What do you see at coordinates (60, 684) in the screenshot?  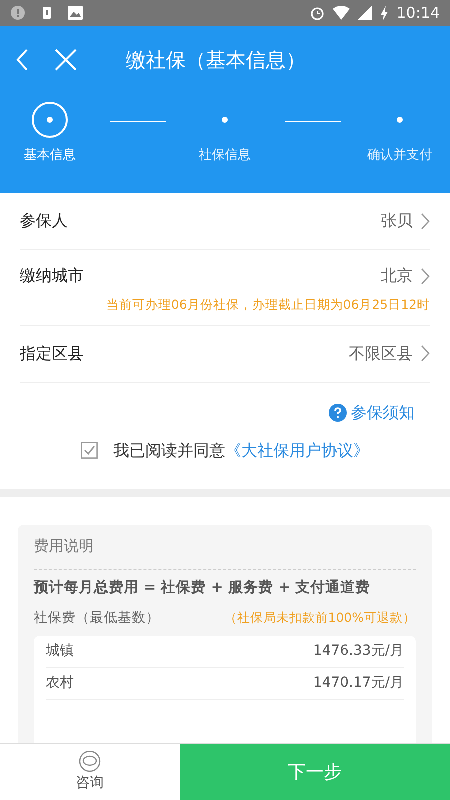 I see `row-name: 农村` at bounding box center [60, 684].